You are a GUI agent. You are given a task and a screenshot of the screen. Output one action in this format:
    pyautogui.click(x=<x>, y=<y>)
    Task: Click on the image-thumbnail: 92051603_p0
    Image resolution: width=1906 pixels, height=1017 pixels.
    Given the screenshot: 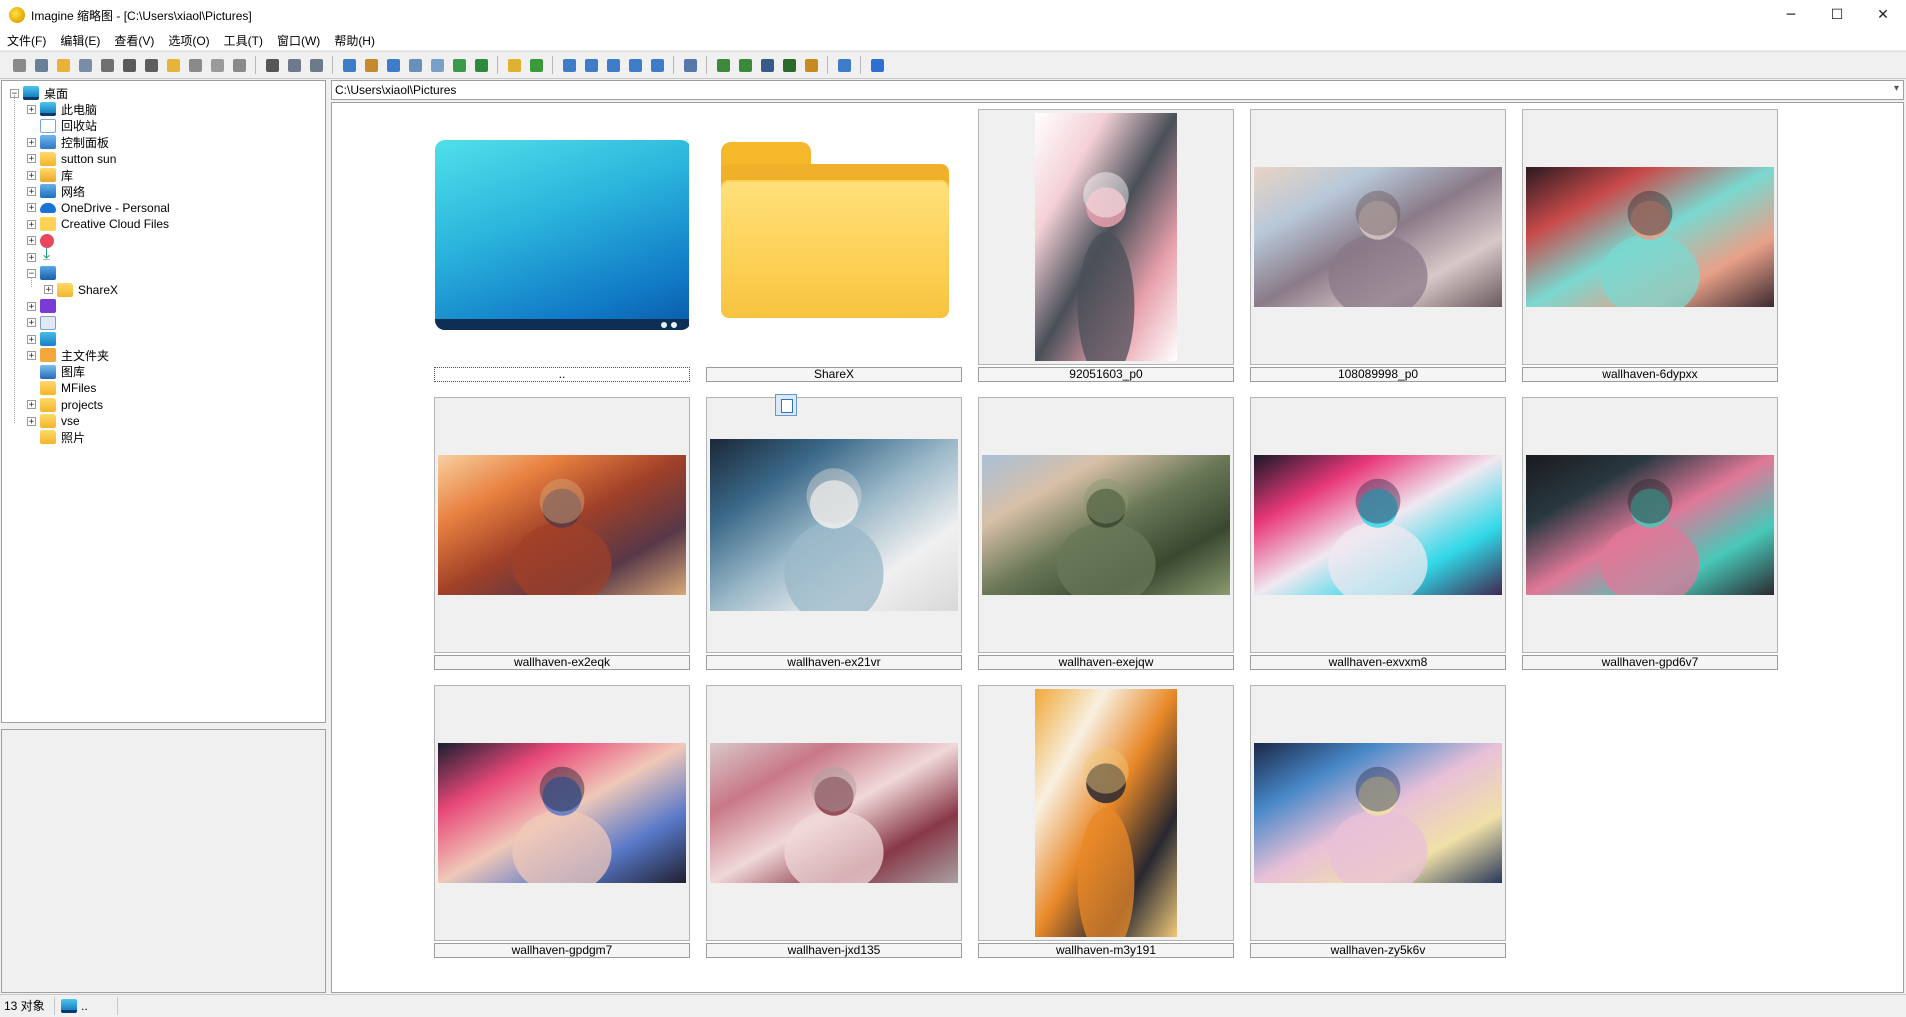 What is the action you would take?
    pyautogui.click(x=1106, y=245)
    